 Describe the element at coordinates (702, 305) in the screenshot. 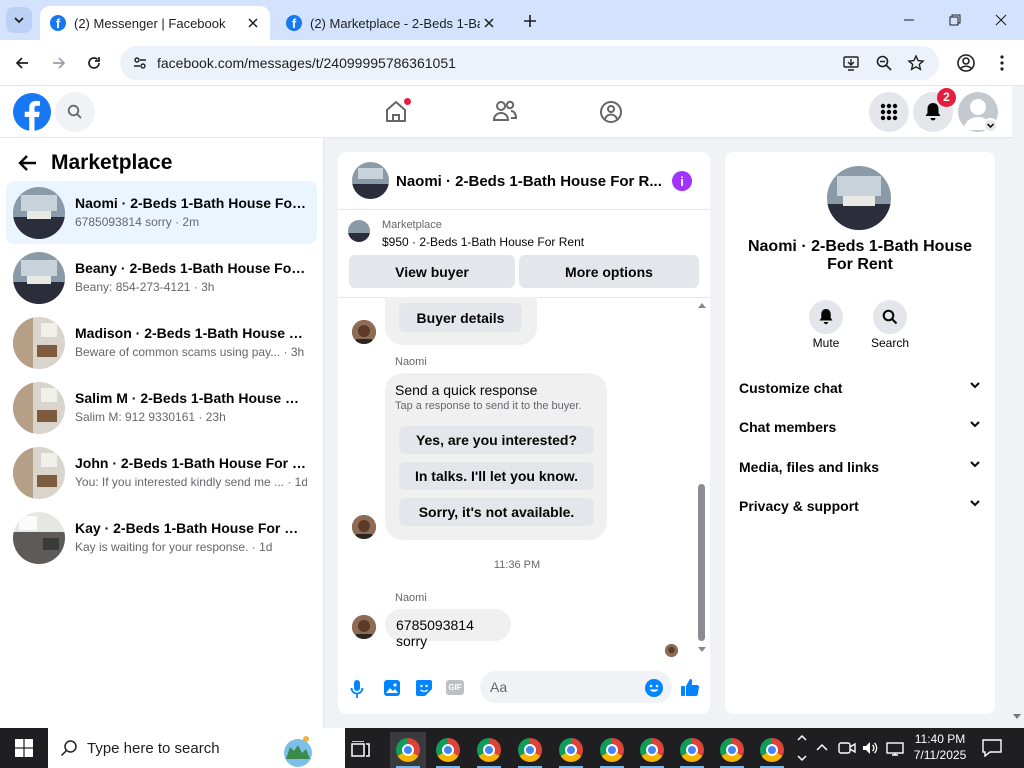

I see `scroll-up-icon` at that location.